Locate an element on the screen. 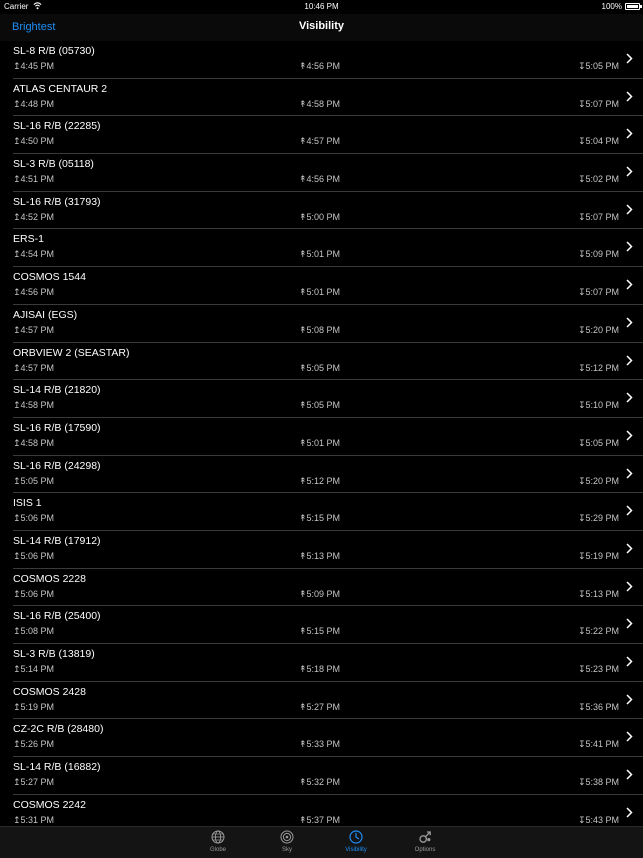  satellite-name: CZ-2C R/B (28480) is located at coordinates (58, 729).